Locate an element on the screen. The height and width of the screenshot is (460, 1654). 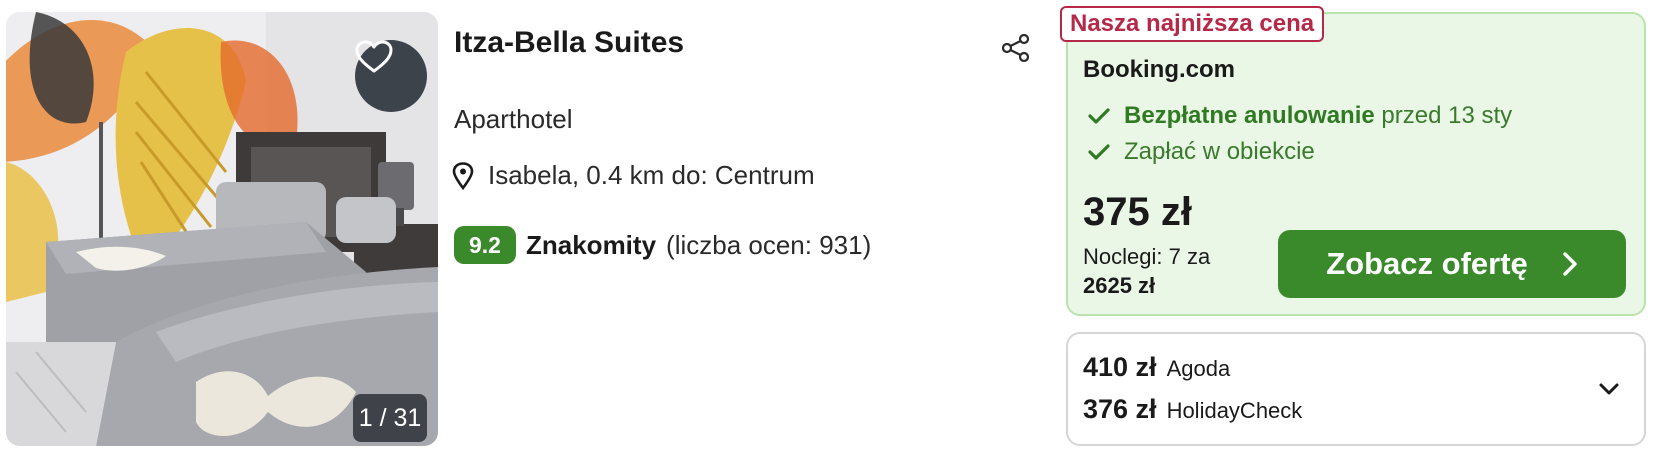
rating-label: Znakomity is located at coordinates (591, 244).